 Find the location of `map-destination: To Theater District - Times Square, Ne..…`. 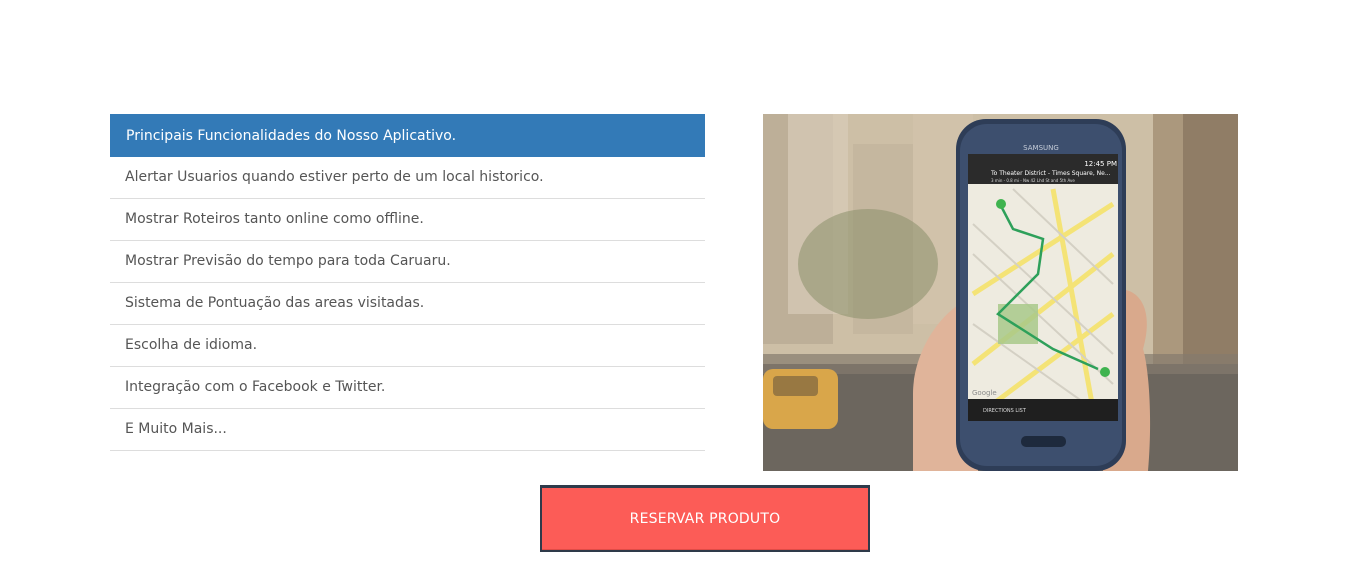

map-destination: To Theater District - Times Square, Ne..… is located at coordinates (1050, 173).